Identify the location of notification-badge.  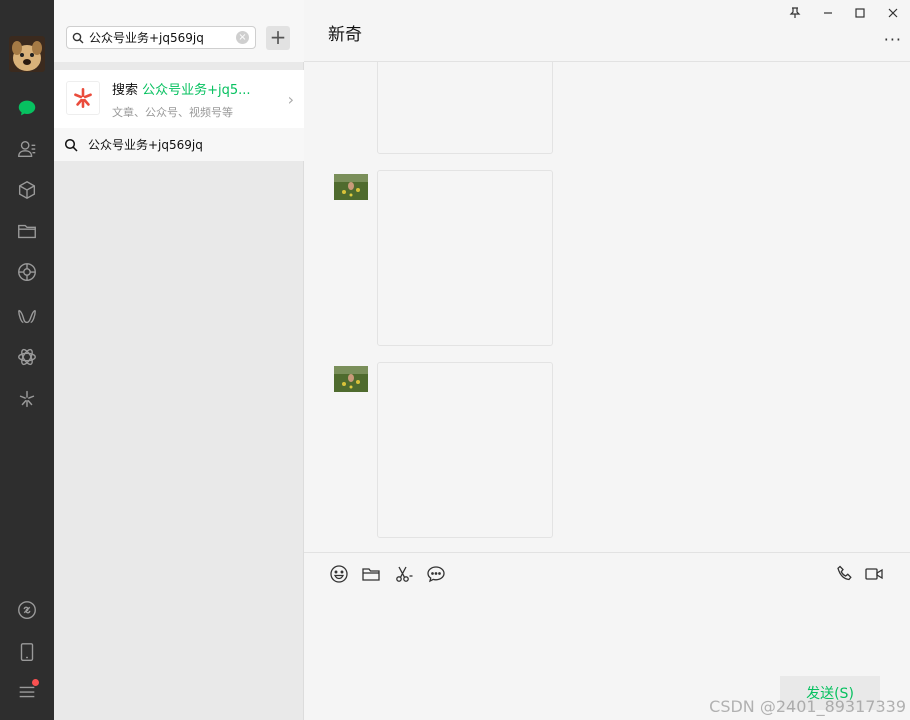
(35, 682).